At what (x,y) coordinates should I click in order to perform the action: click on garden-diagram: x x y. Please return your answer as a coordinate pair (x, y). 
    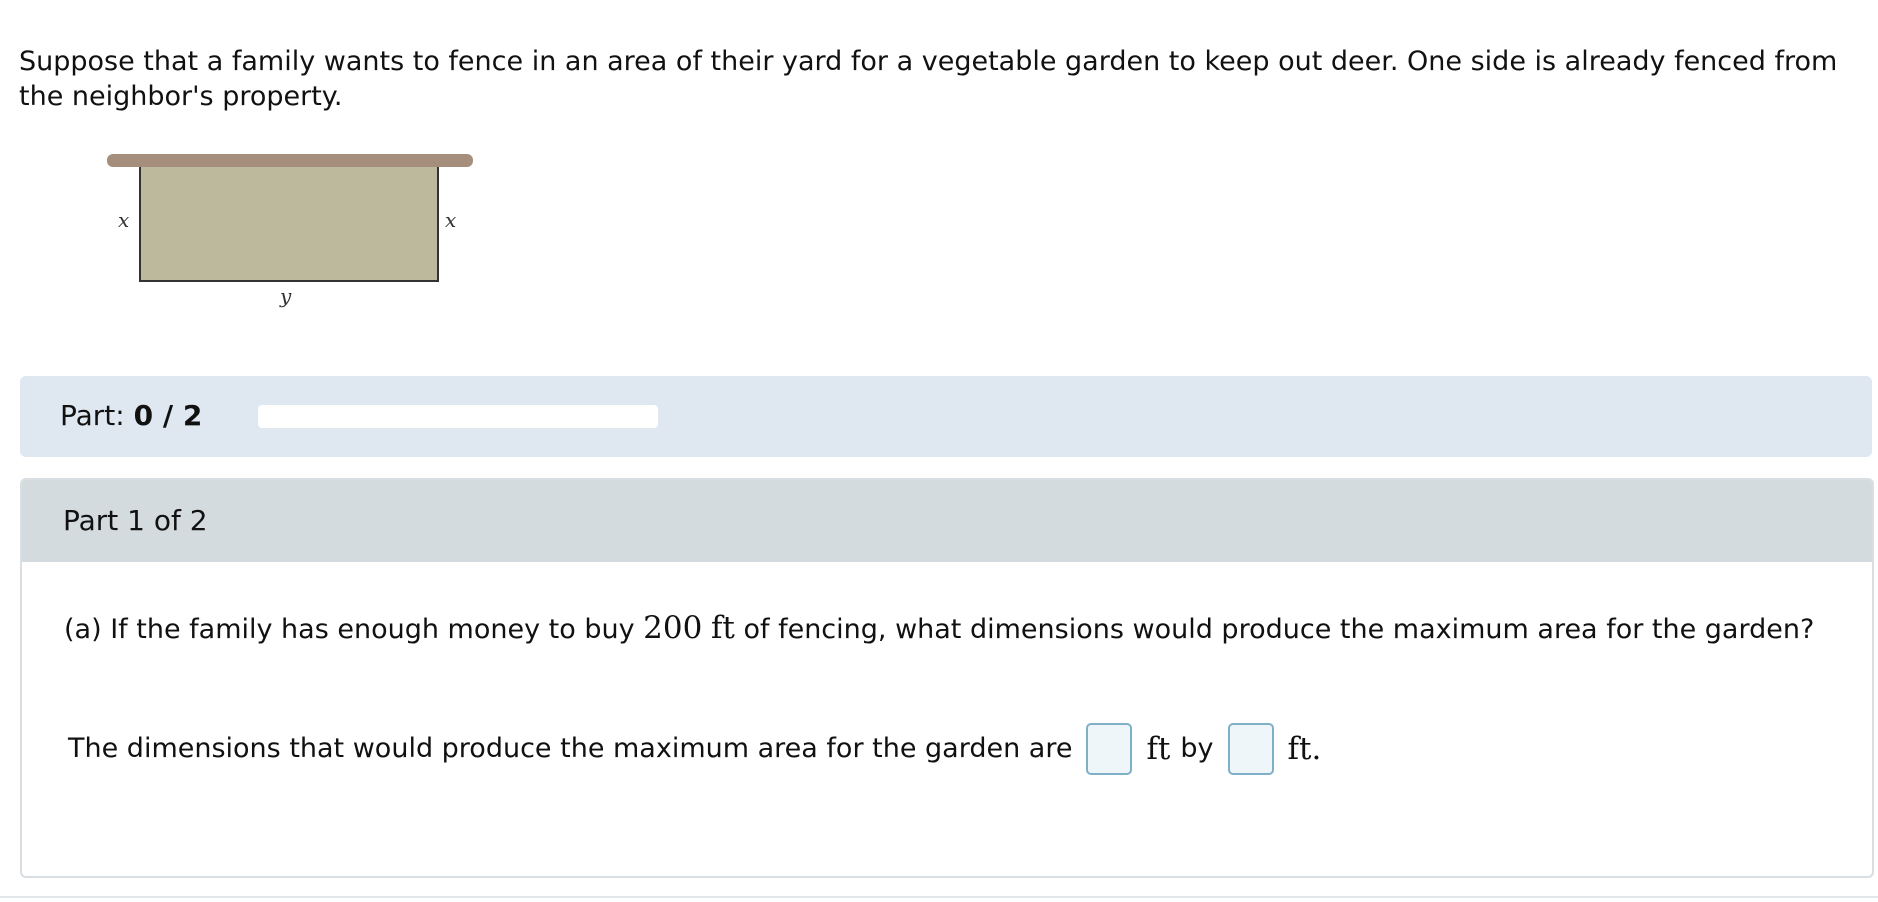
    Looking at the image, I should click on (295, 235).